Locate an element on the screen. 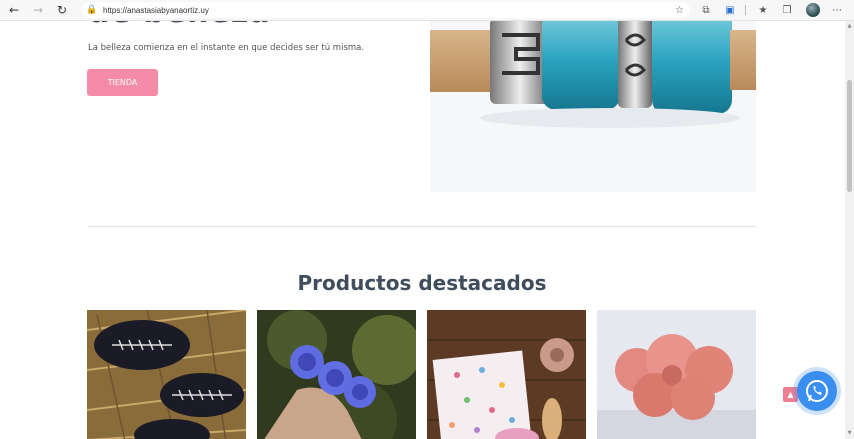 This screenshot has height=439, width=854. lock-icon: 🔒 is located at coordinates (92, 10).